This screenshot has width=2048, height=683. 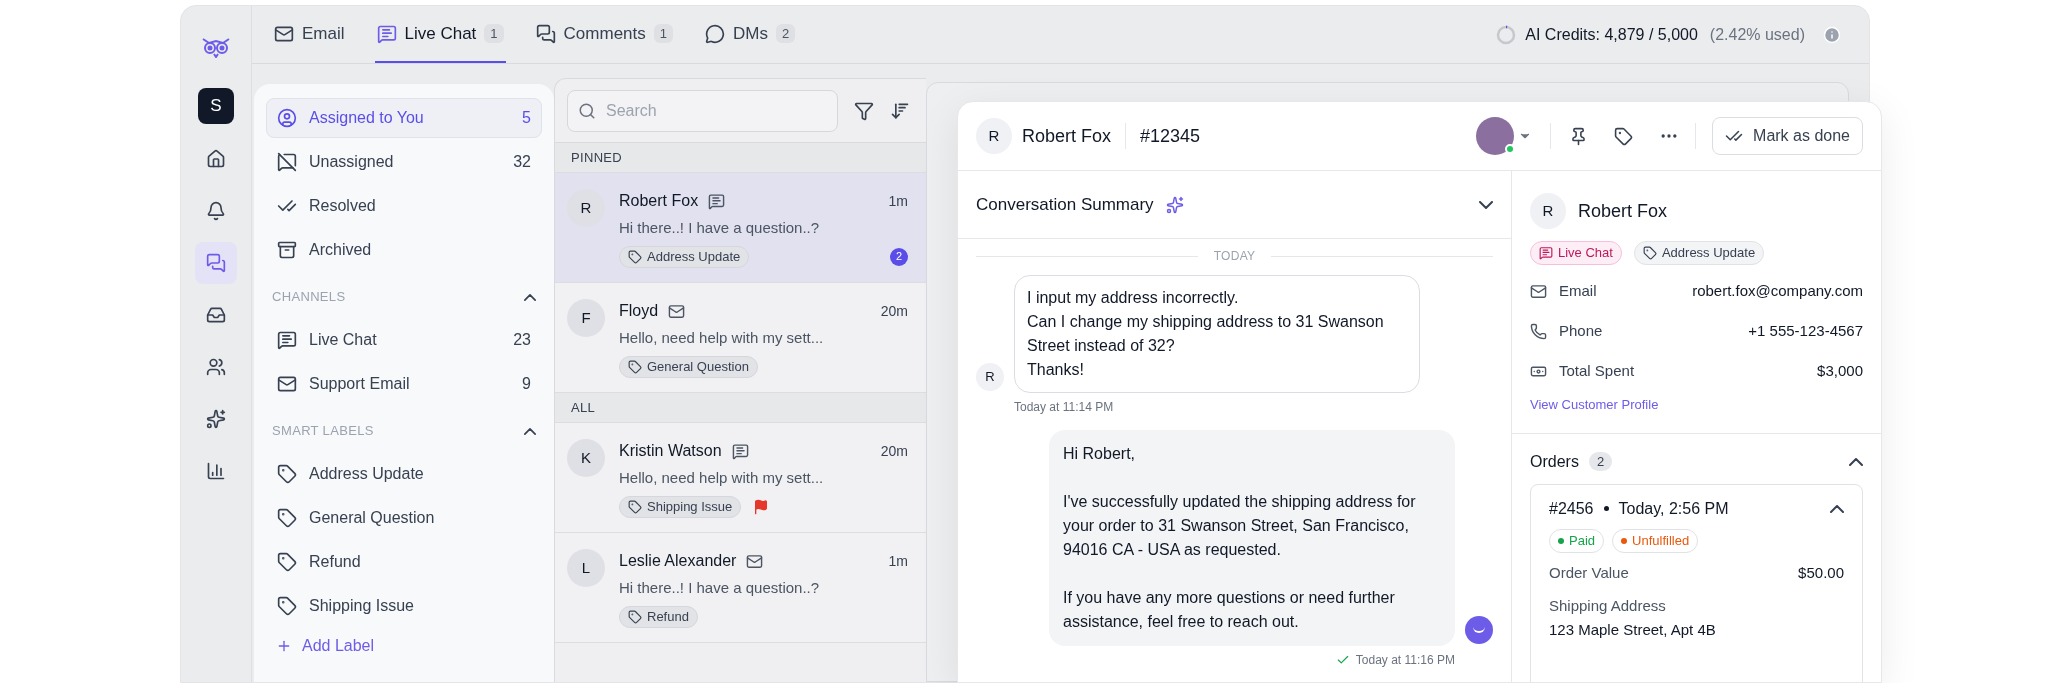 I want to click on tab-count: 2, so click(x=785, y=33).